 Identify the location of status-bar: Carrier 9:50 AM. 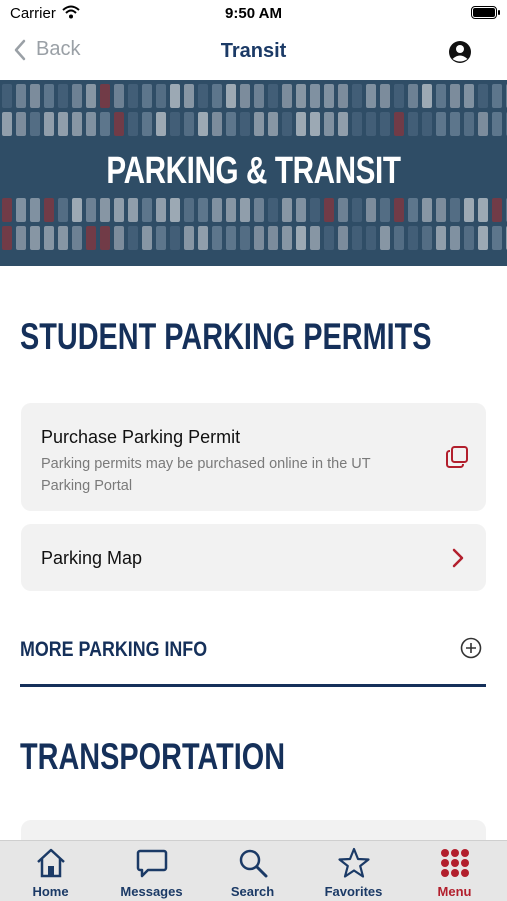
(253, 14).